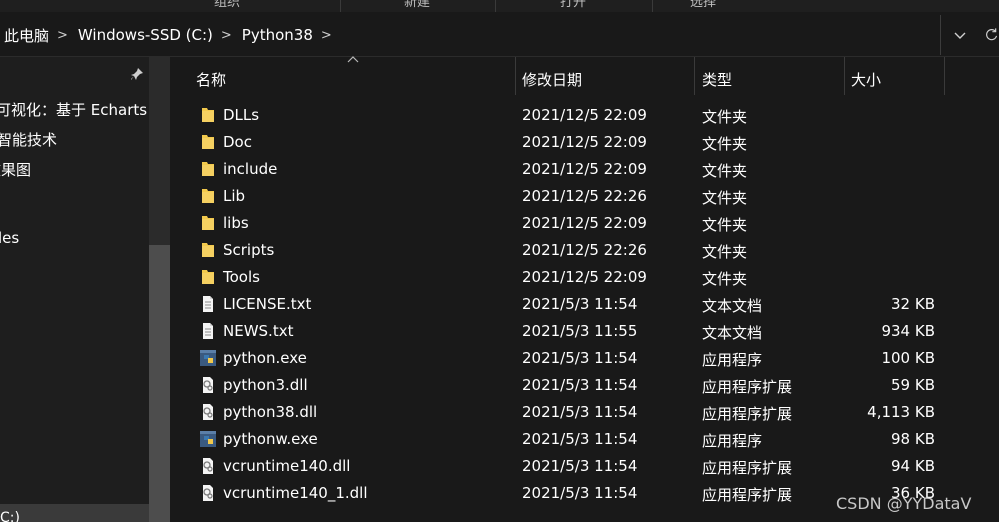 This screenshot has height=522, width=999. What do you see at coordinates (15, 169) in the screenshot?
I see `nav-item-renderings: 效果图` at bounding box center [15, 169].